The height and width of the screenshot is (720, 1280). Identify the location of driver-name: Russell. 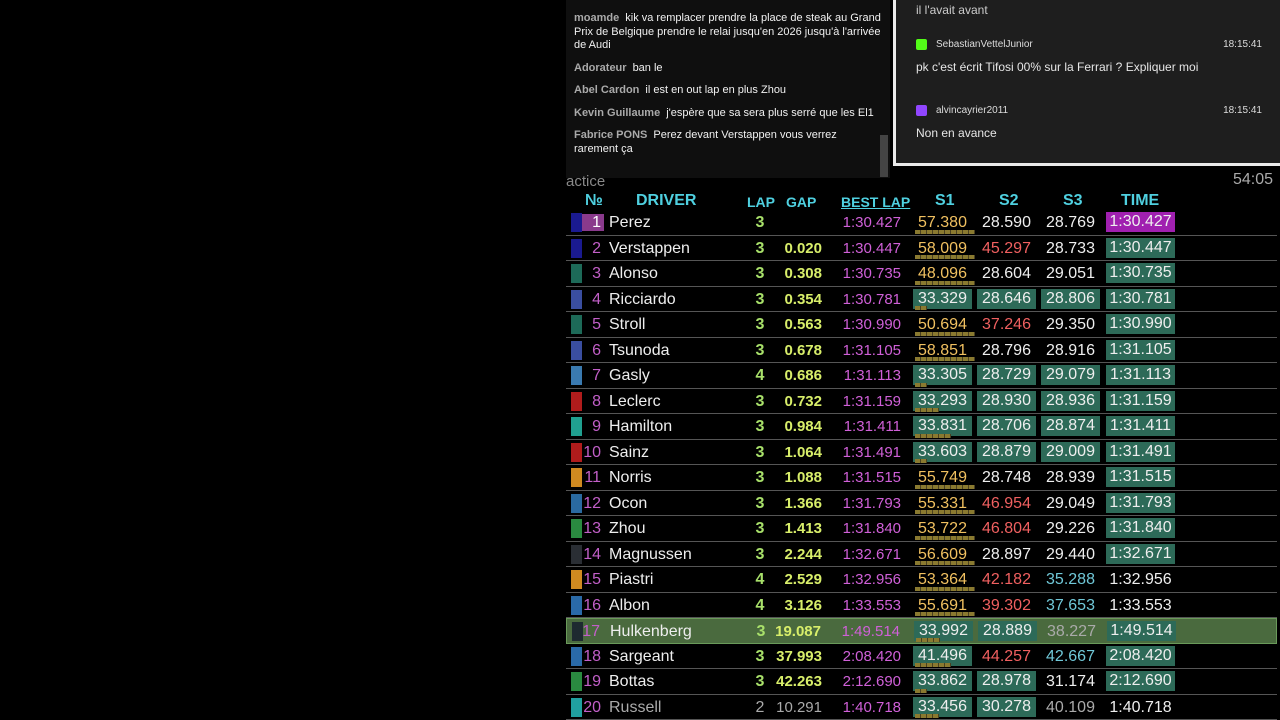
(635, 707).